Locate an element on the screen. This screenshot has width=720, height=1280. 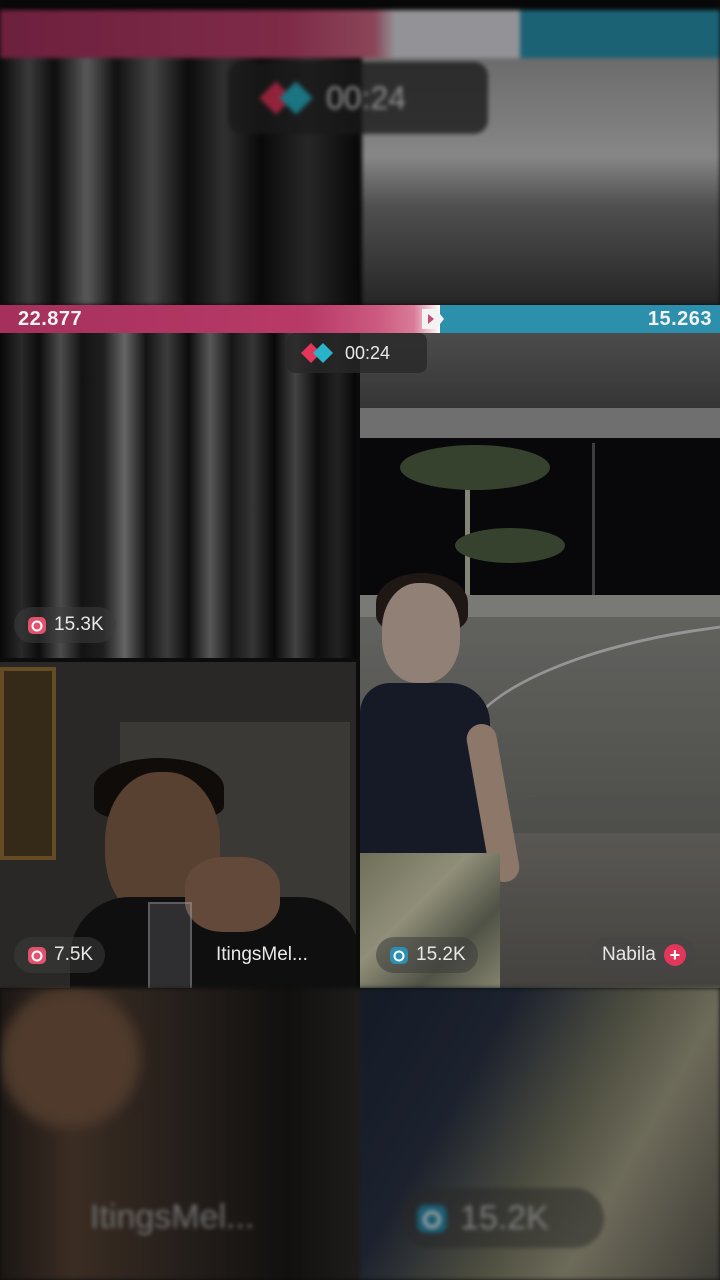
ghost-timer-pill: 00:24 is located at coordinates (358, 98).